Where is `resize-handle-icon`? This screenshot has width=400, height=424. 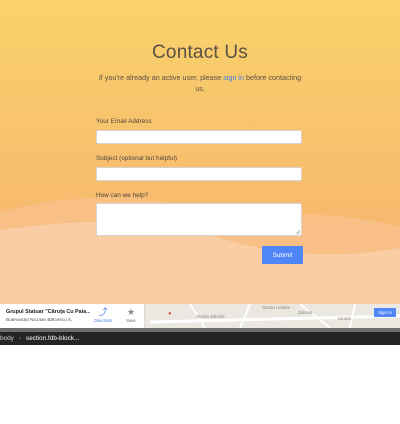 resize-handle-icon is located at coordinates (297, 231).